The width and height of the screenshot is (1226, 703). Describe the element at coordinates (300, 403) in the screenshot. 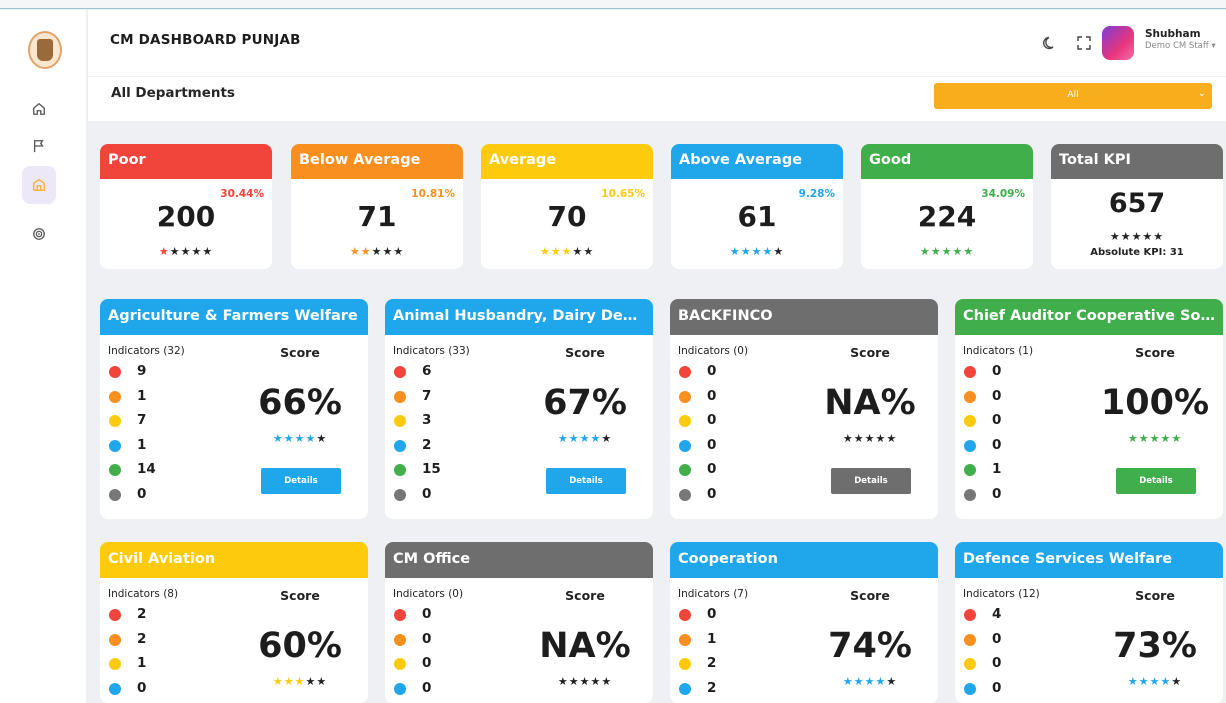

I see `department-score: 66%` at that location.